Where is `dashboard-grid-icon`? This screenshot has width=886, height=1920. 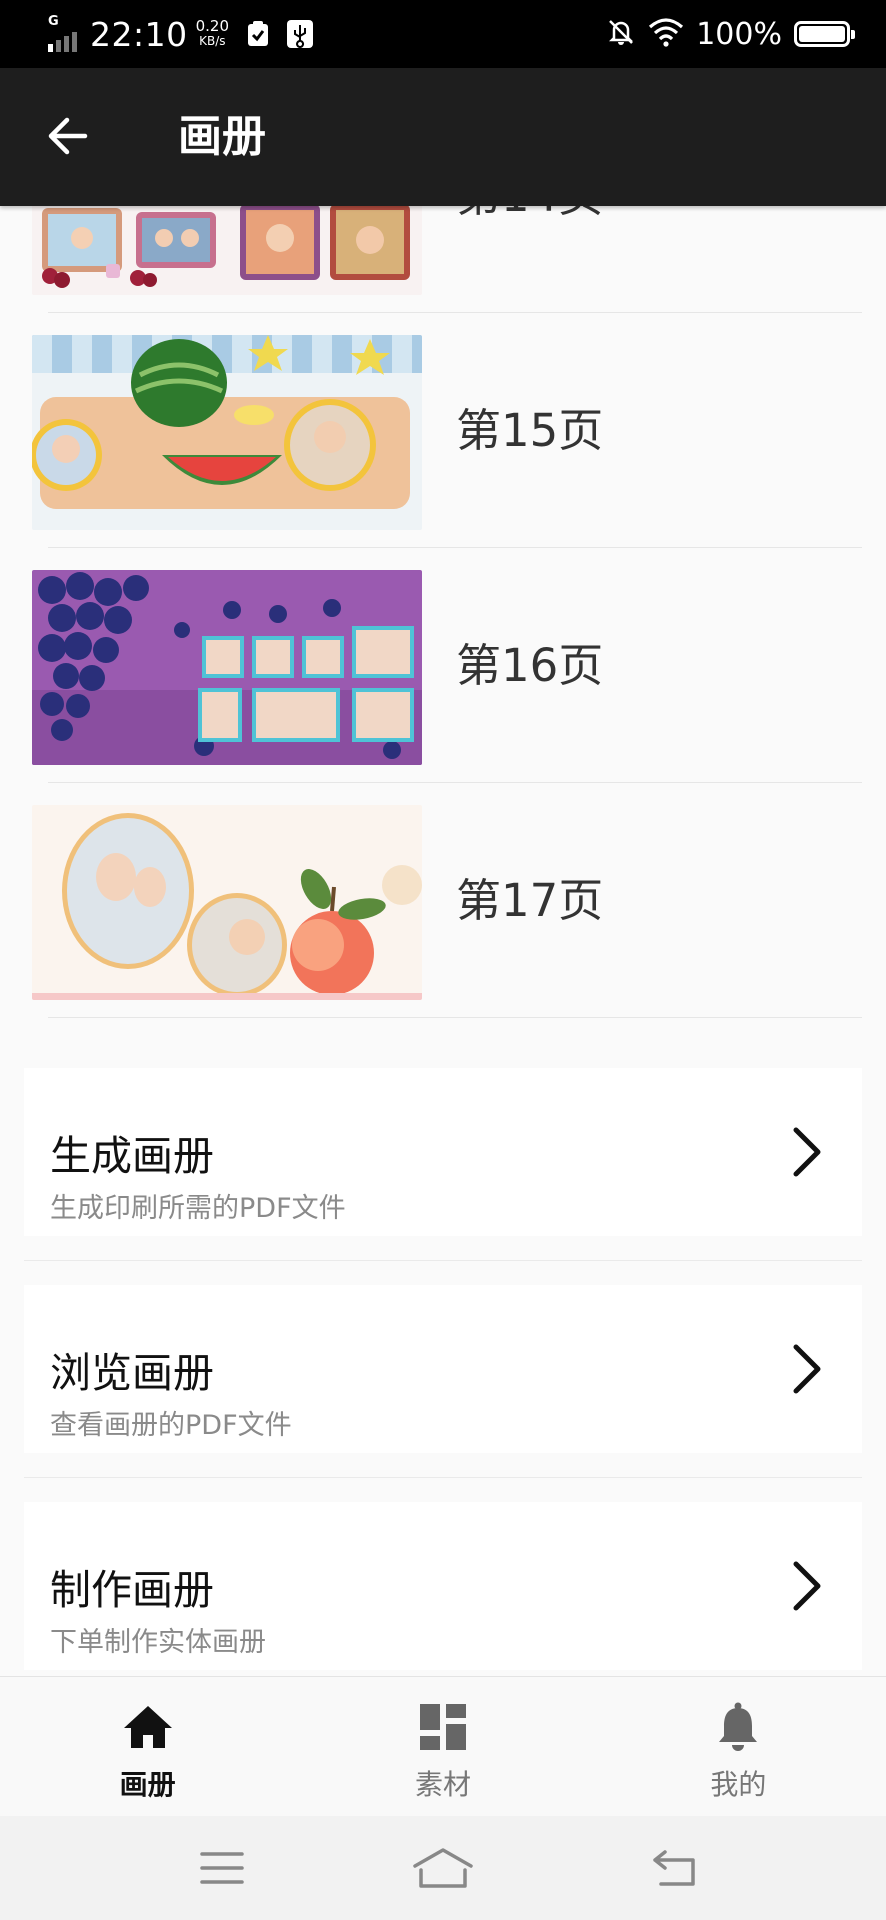
dashboard-grid-icon is located at coordinates (443, 1727).